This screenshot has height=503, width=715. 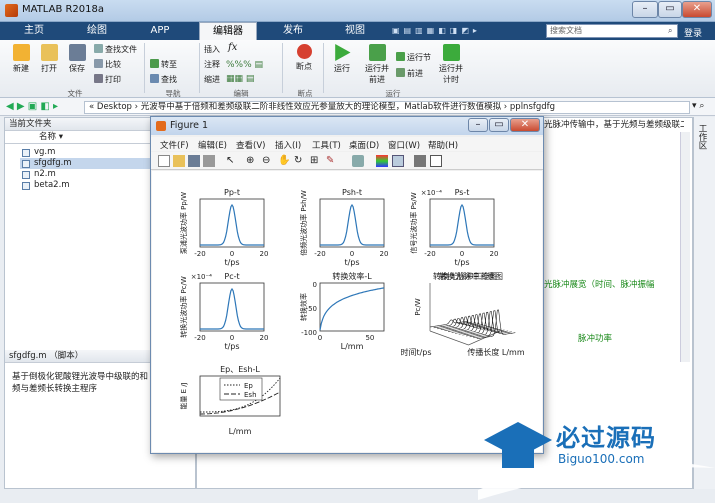 What do you see at coordinates (32, 106) in the screenshot?
I see `nav-back-icon: ◀ ▶ ▣ ◧ ▸` at bounding box center [32, 106].